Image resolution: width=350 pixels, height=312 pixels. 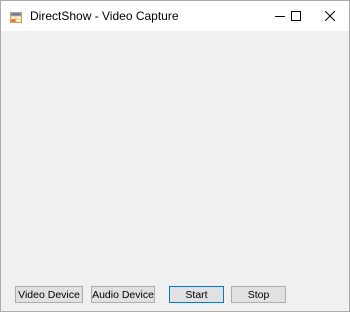 I want to click on close-button, so click(x=328, y=16).